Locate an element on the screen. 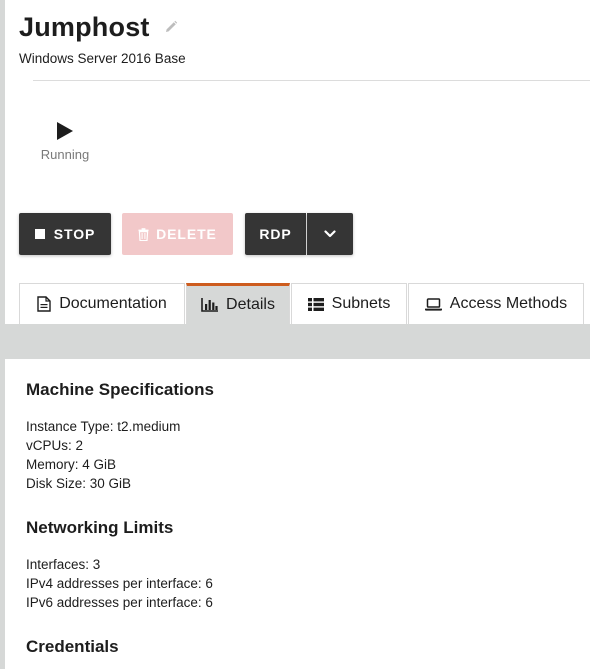 Image resolution: width=590 pixels, height=669 pixels. list-icon is located at coordinates (315, 304).